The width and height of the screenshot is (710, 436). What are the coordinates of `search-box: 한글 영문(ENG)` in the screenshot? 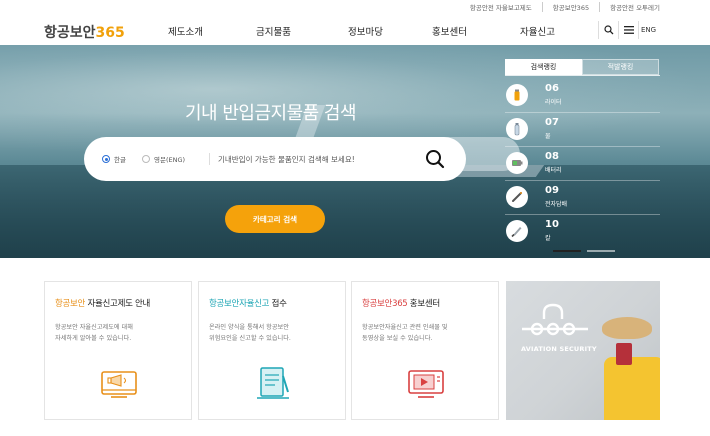 It's located at (275, 159).